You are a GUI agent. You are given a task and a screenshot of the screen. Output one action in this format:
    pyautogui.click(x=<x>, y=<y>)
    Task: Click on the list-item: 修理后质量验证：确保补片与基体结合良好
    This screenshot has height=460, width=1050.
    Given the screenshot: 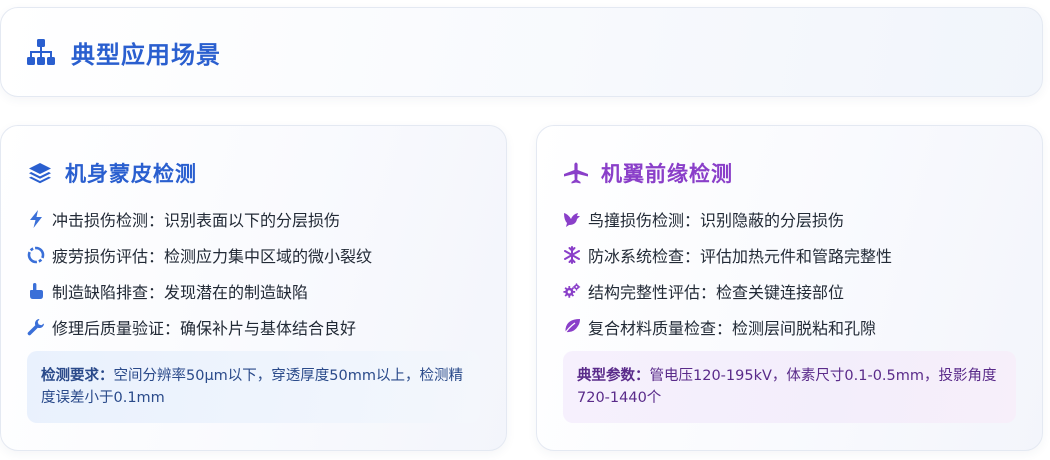 What is the action you would take?
    pyautogui.click(x=199, y=327)
    